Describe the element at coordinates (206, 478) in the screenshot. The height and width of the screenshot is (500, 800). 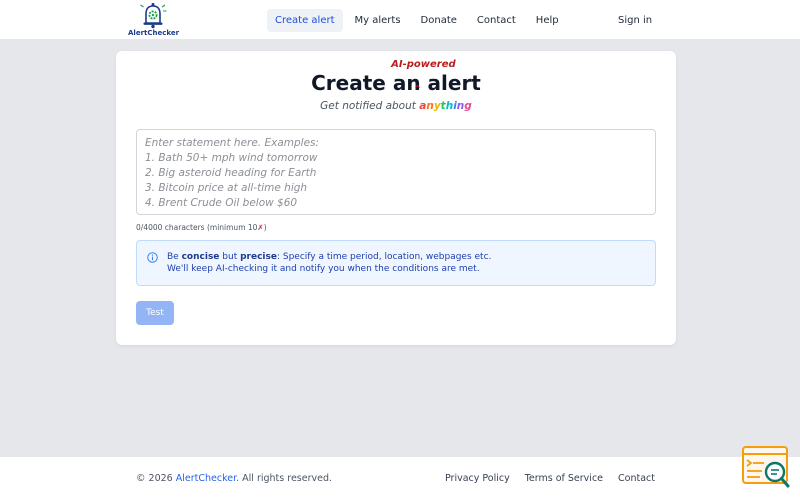
I see `footer-brand-link: AlertChecker` at that location.